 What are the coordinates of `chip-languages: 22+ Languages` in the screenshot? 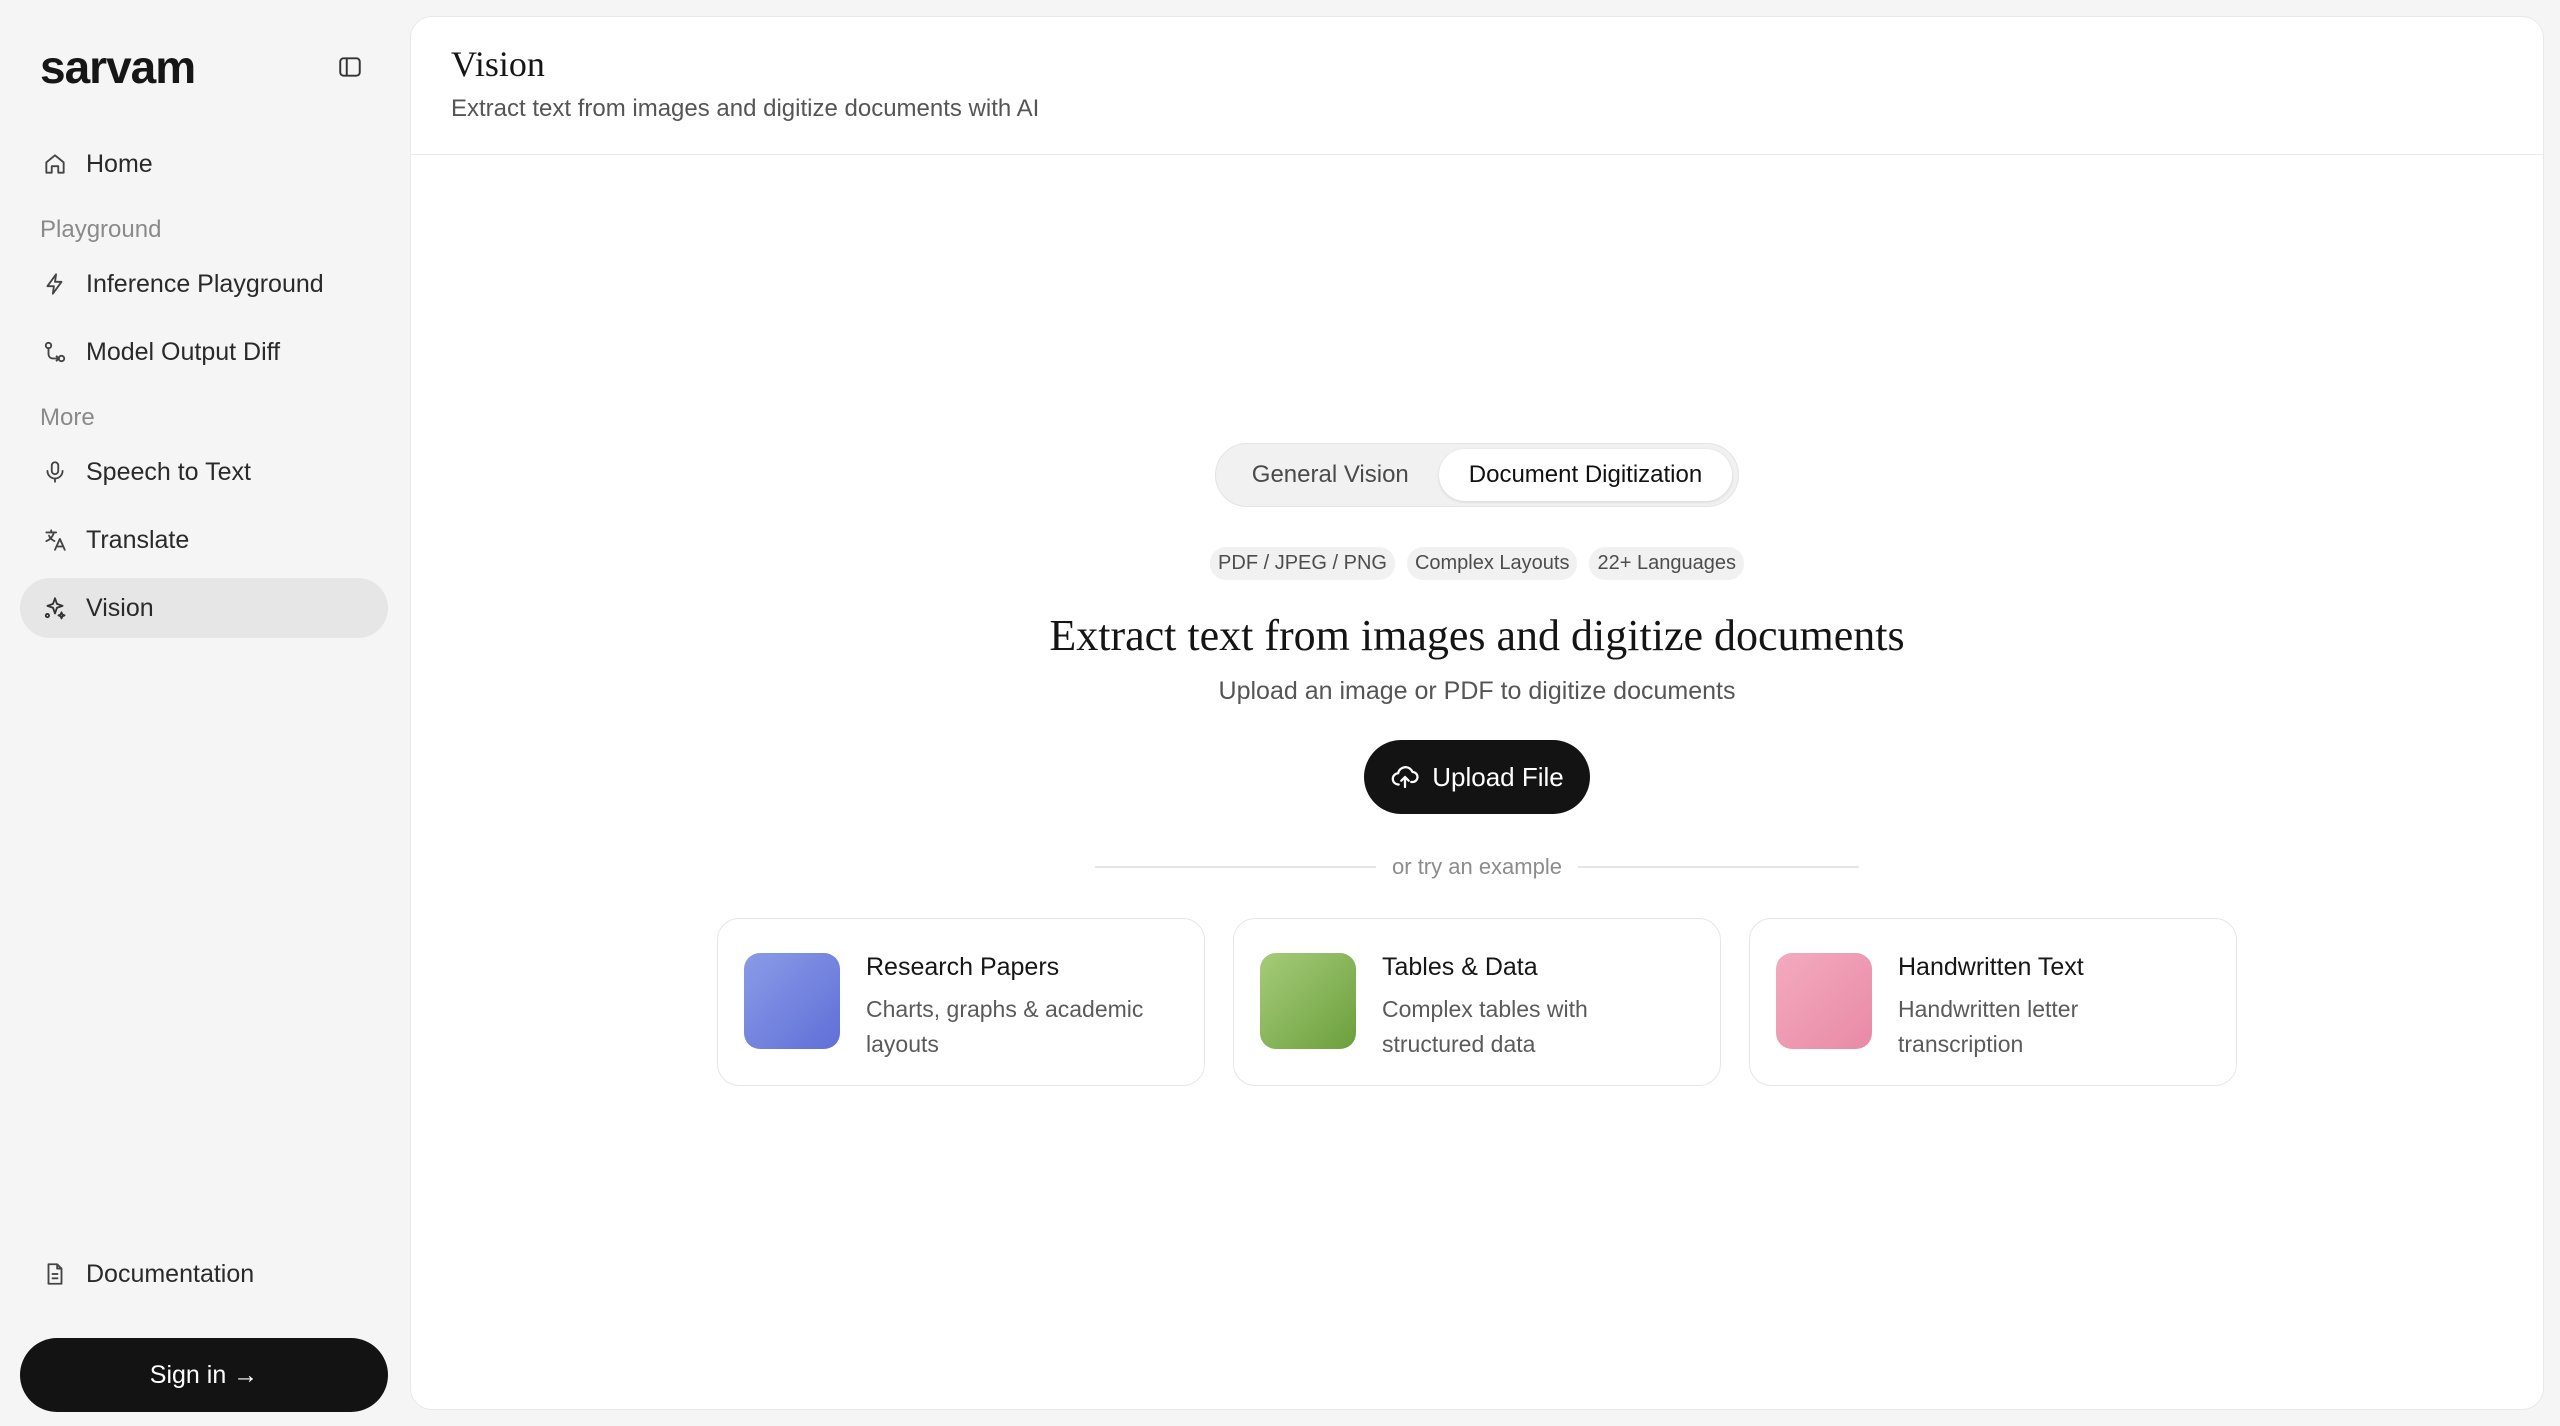 It's located at (1666, 563).